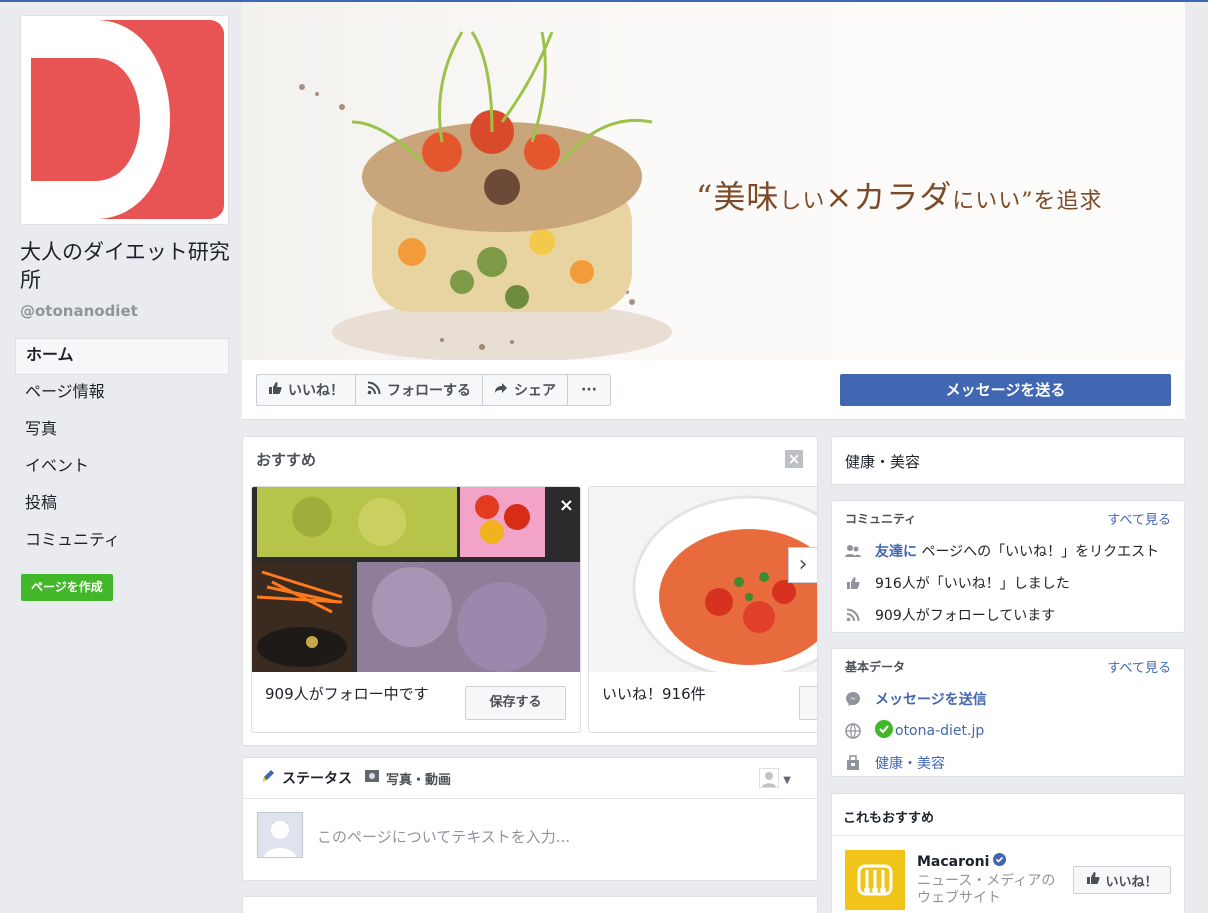  What do you see at coordinates (268, 778) in the screenshot?
I see `pencil-icon` at bounding box center [268, 778].